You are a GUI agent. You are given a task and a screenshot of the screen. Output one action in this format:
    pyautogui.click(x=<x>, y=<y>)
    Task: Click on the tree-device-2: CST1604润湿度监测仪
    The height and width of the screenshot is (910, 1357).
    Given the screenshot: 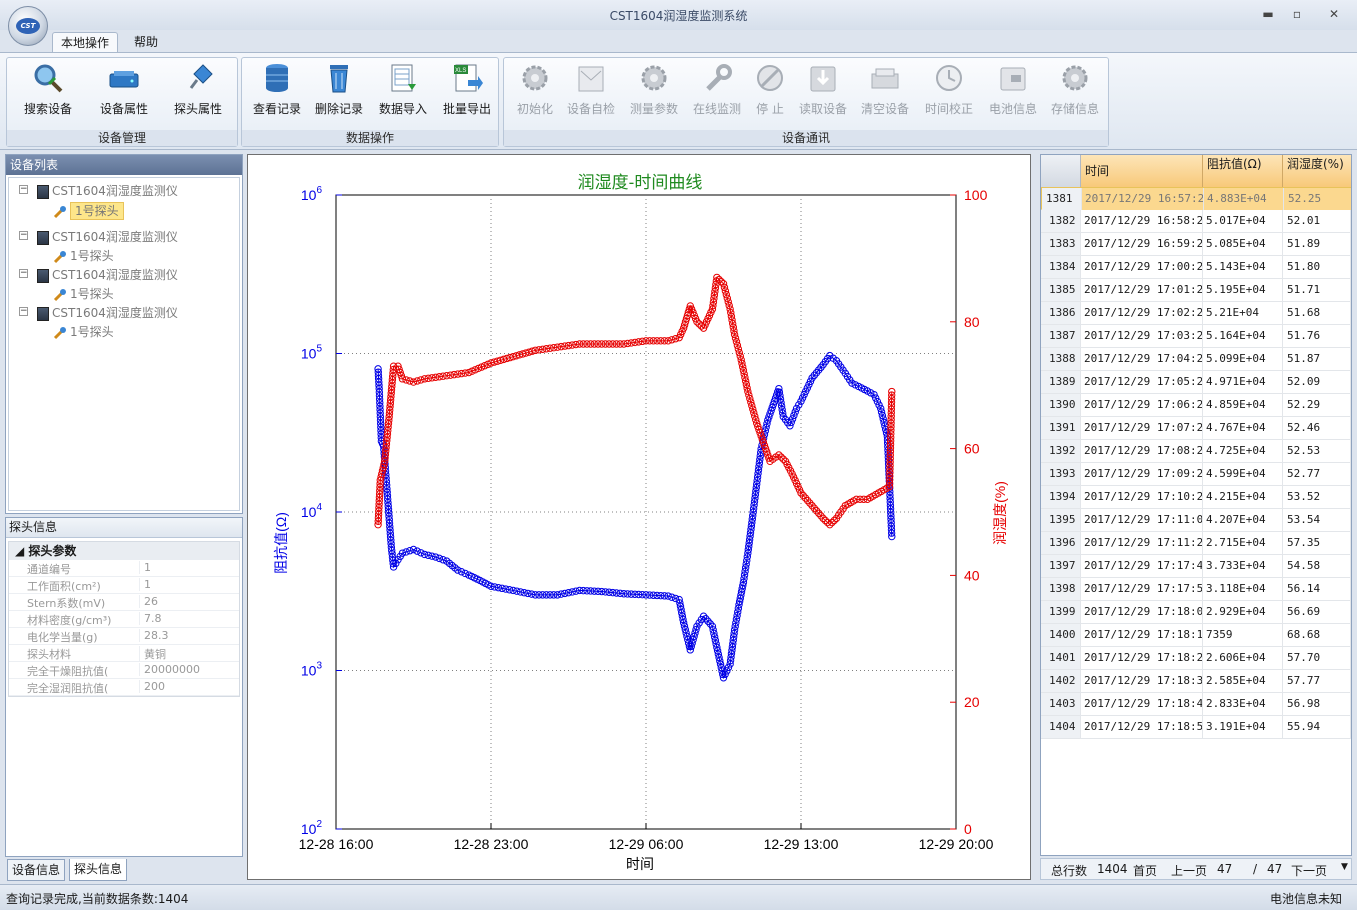 What is the action you would take?
    pyautogui.click(x=107, y=236)
    